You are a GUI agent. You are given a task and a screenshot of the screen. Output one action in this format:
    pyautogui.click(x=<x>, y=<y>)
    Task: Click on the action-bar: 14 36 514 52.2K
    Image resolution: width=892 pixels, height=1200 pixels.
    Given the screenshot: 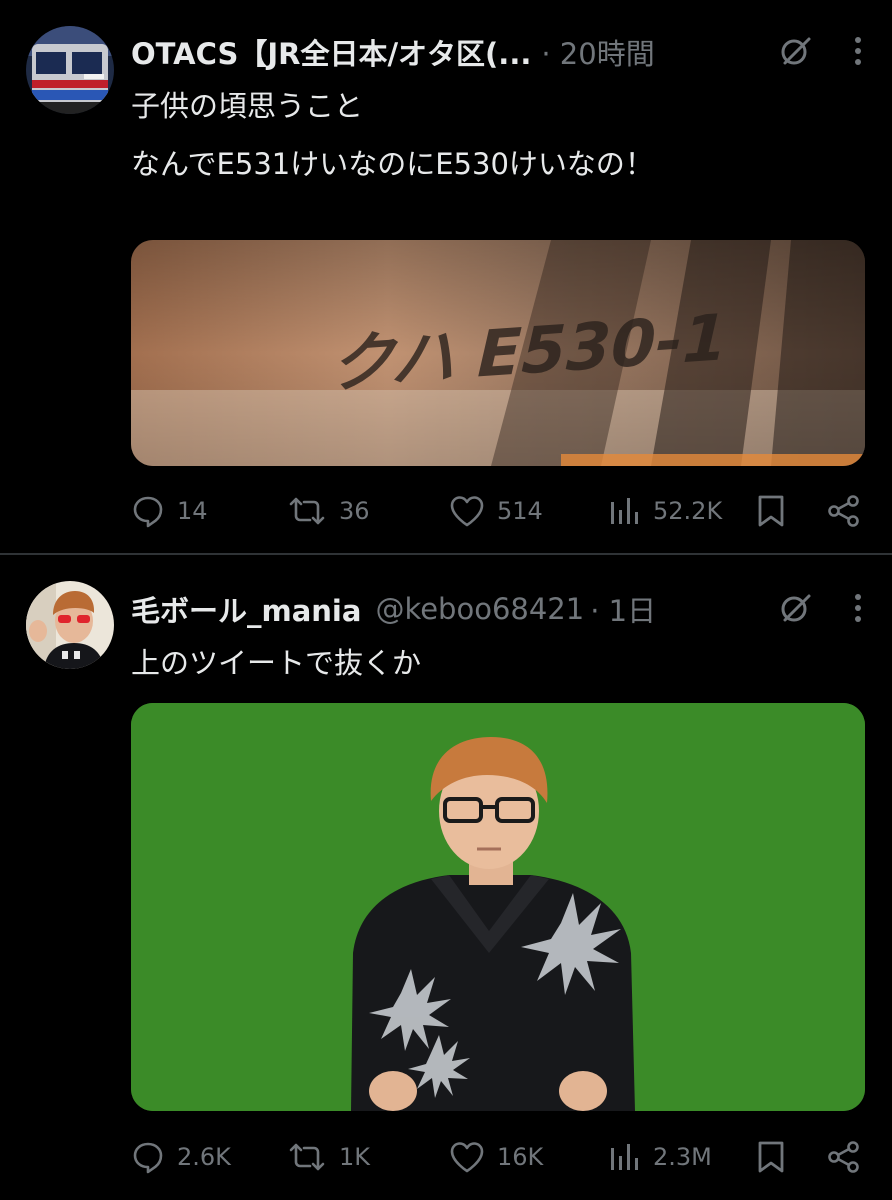 What is the action you would take?
    pyautogui.click(x=496, y=511)
    